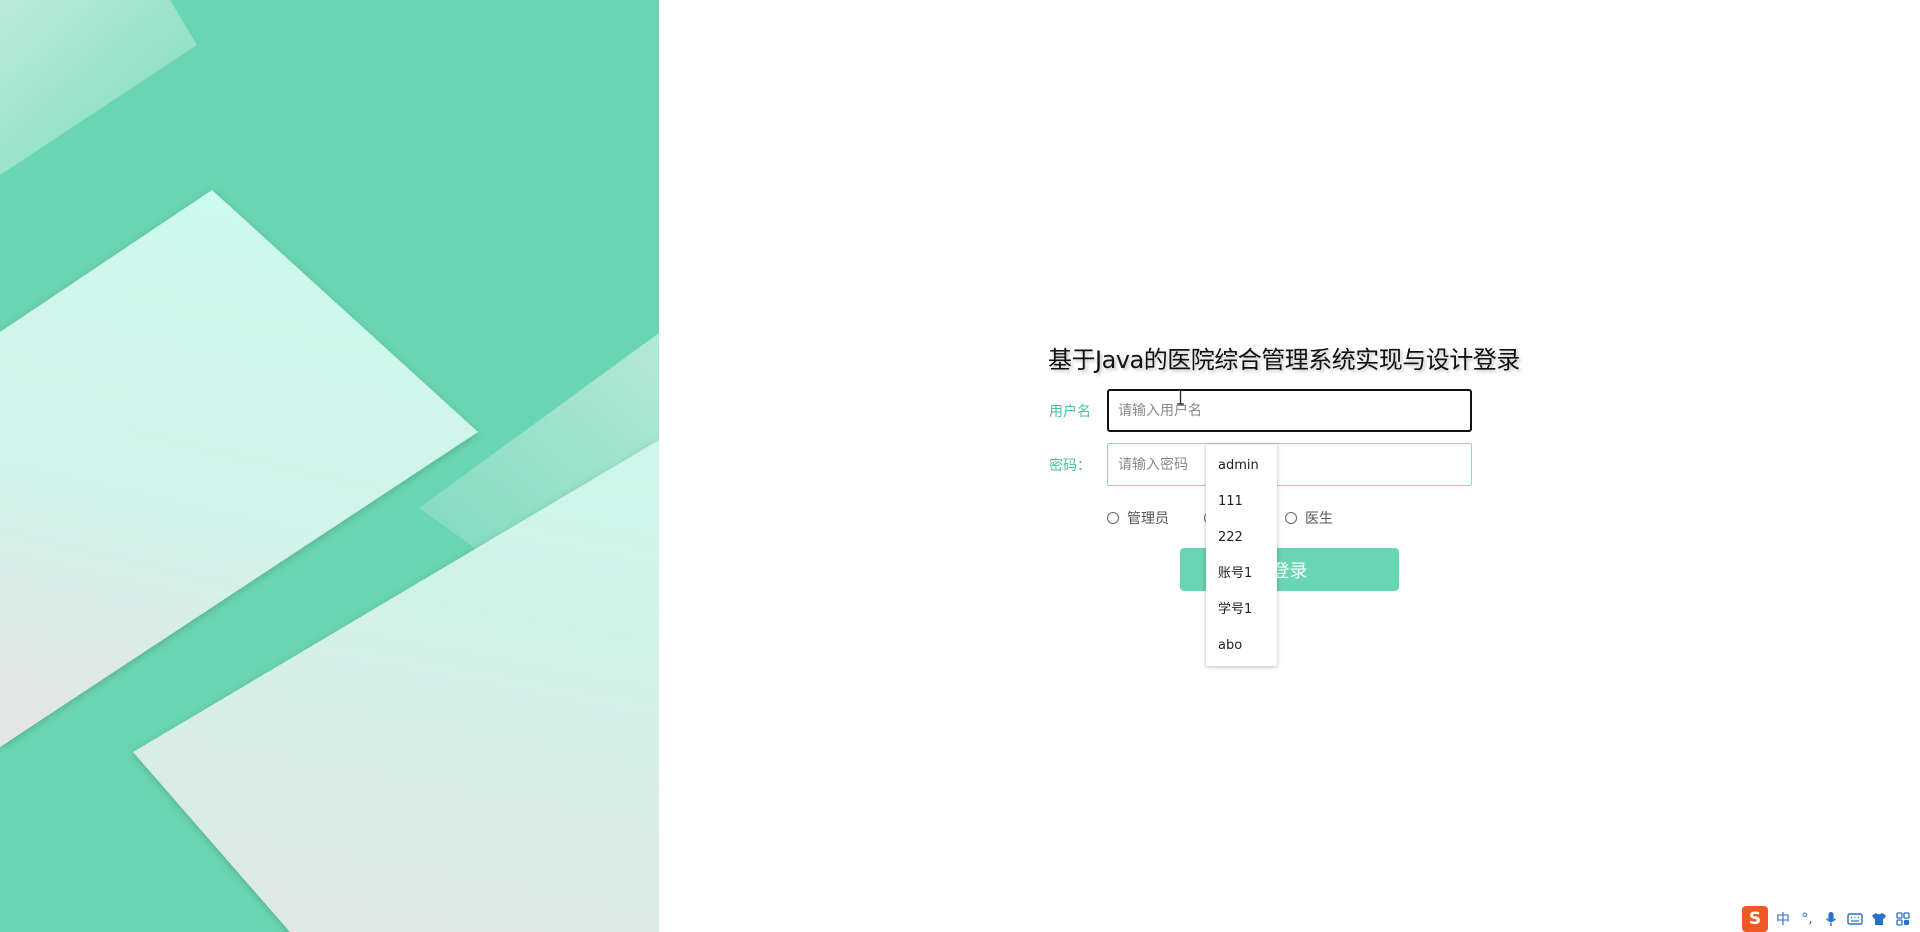 The width and height of the screenshot is (1920, 932). I want to click on autocomplete-item: abo, so click(1241, 646).